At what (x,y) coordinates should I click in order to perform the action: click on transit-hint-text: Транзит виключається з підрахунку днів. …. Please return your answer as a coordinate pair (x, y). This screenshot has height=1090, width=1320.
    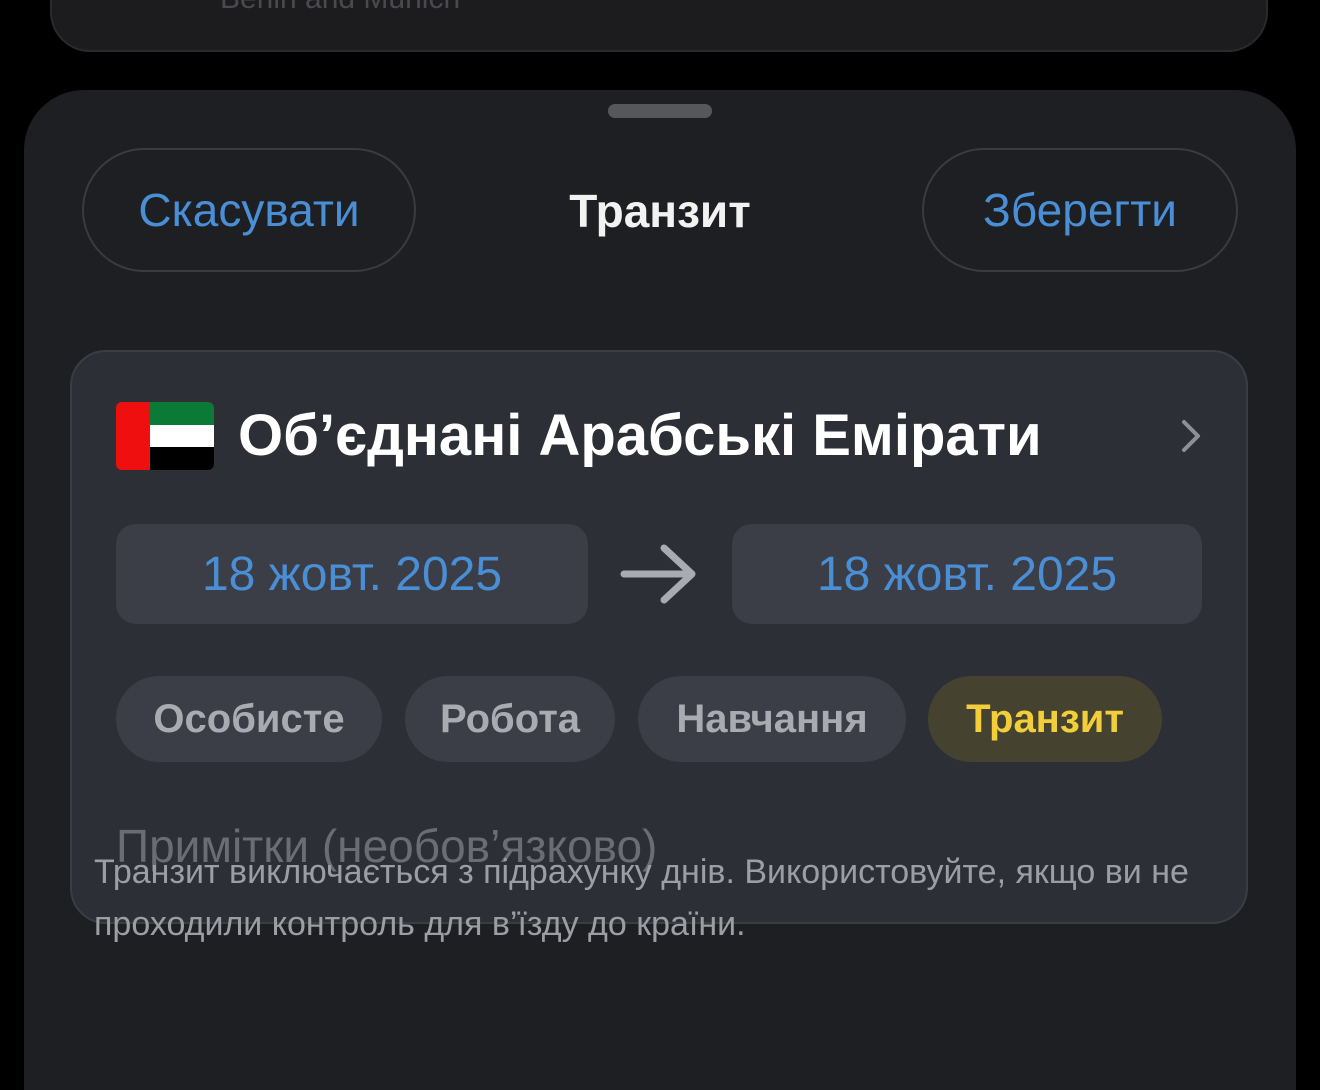
    Looking at the image, I should click on (641, 898).